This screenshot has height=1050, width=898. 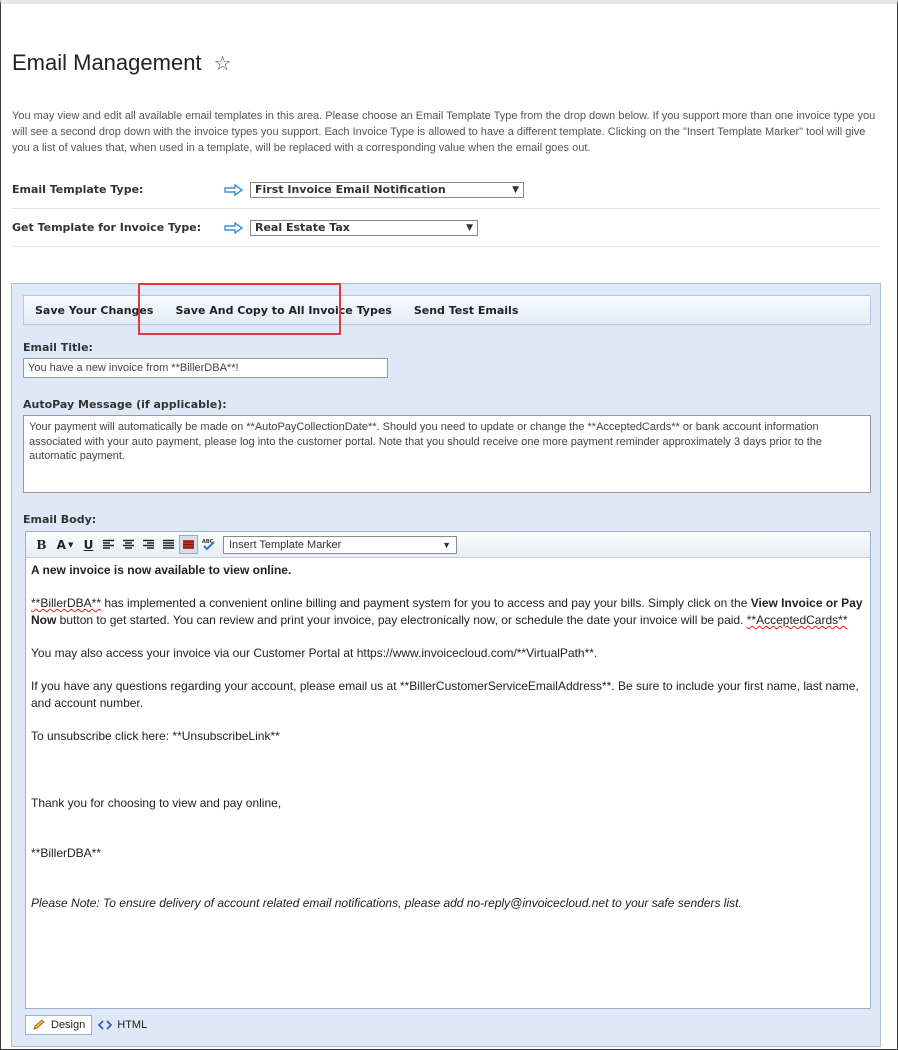 I want to click on invoice-type-value: Real Estate Tax, so click(x=302, y=227).